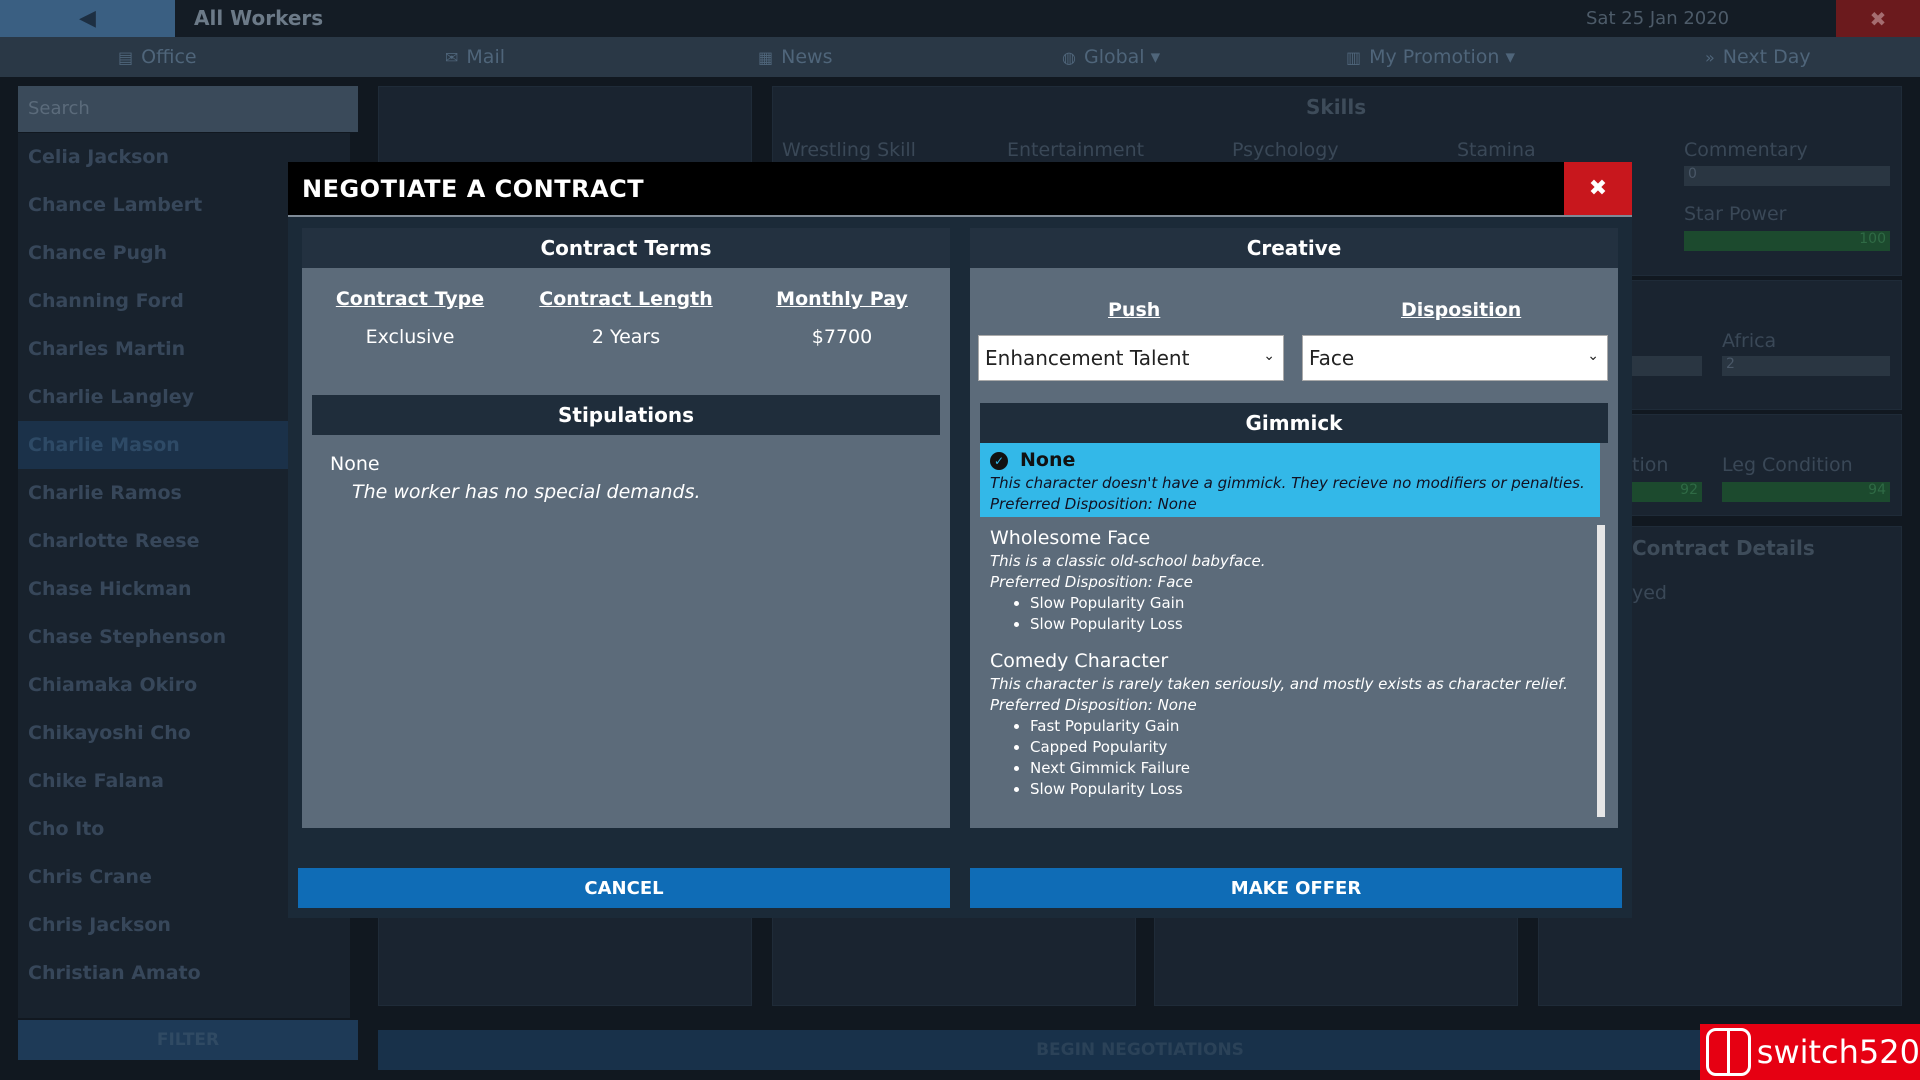 This screenshot has height=1080, width=1920. What do you see at coordinates (410, 337) in the screenshot?
I see `contract-type-value: Exclusive` at bounding box center [410, 337].